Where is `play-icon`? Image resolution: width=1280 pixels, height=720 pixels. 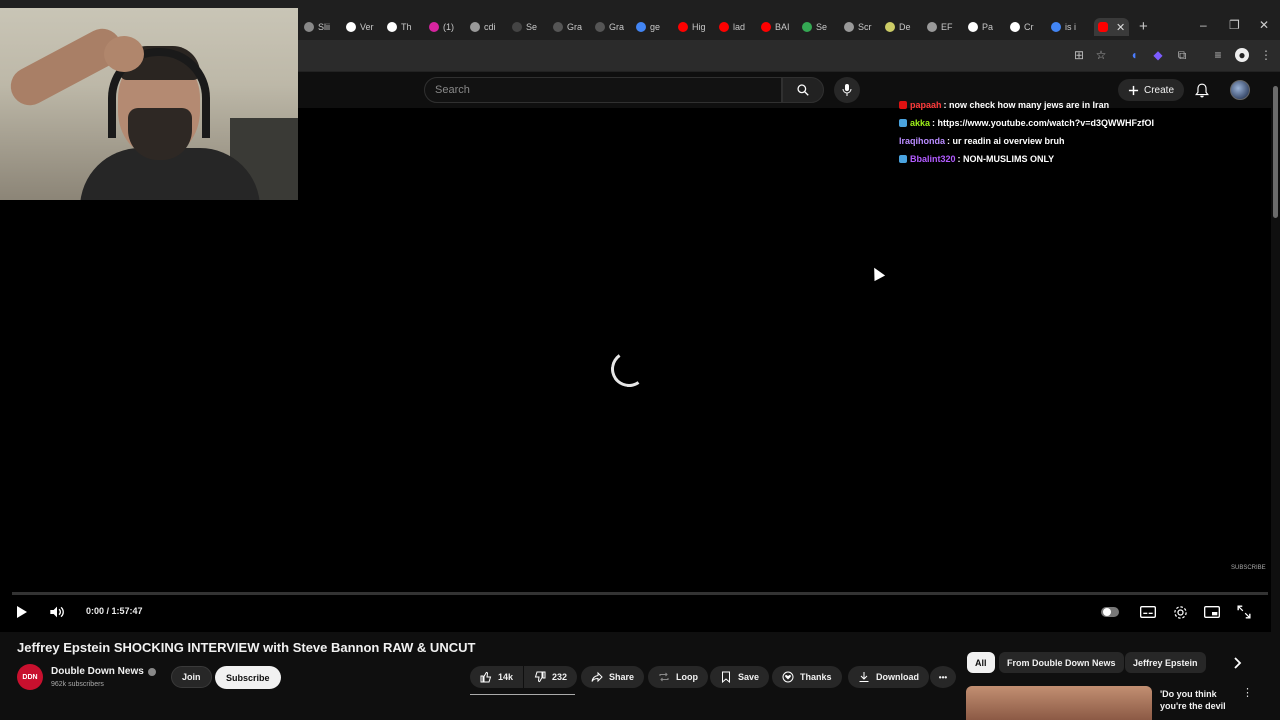 play-icon is located at coordinates (22, 612).